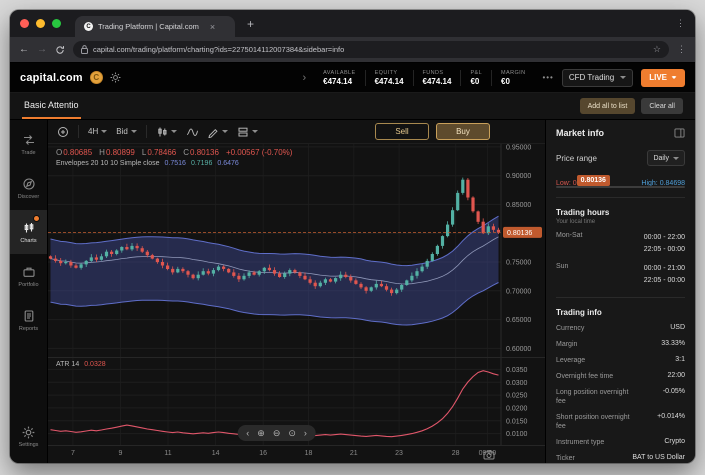  Describe the element at coordinates (24, 23) in the screenshot. I see `close-window-button` at that location.